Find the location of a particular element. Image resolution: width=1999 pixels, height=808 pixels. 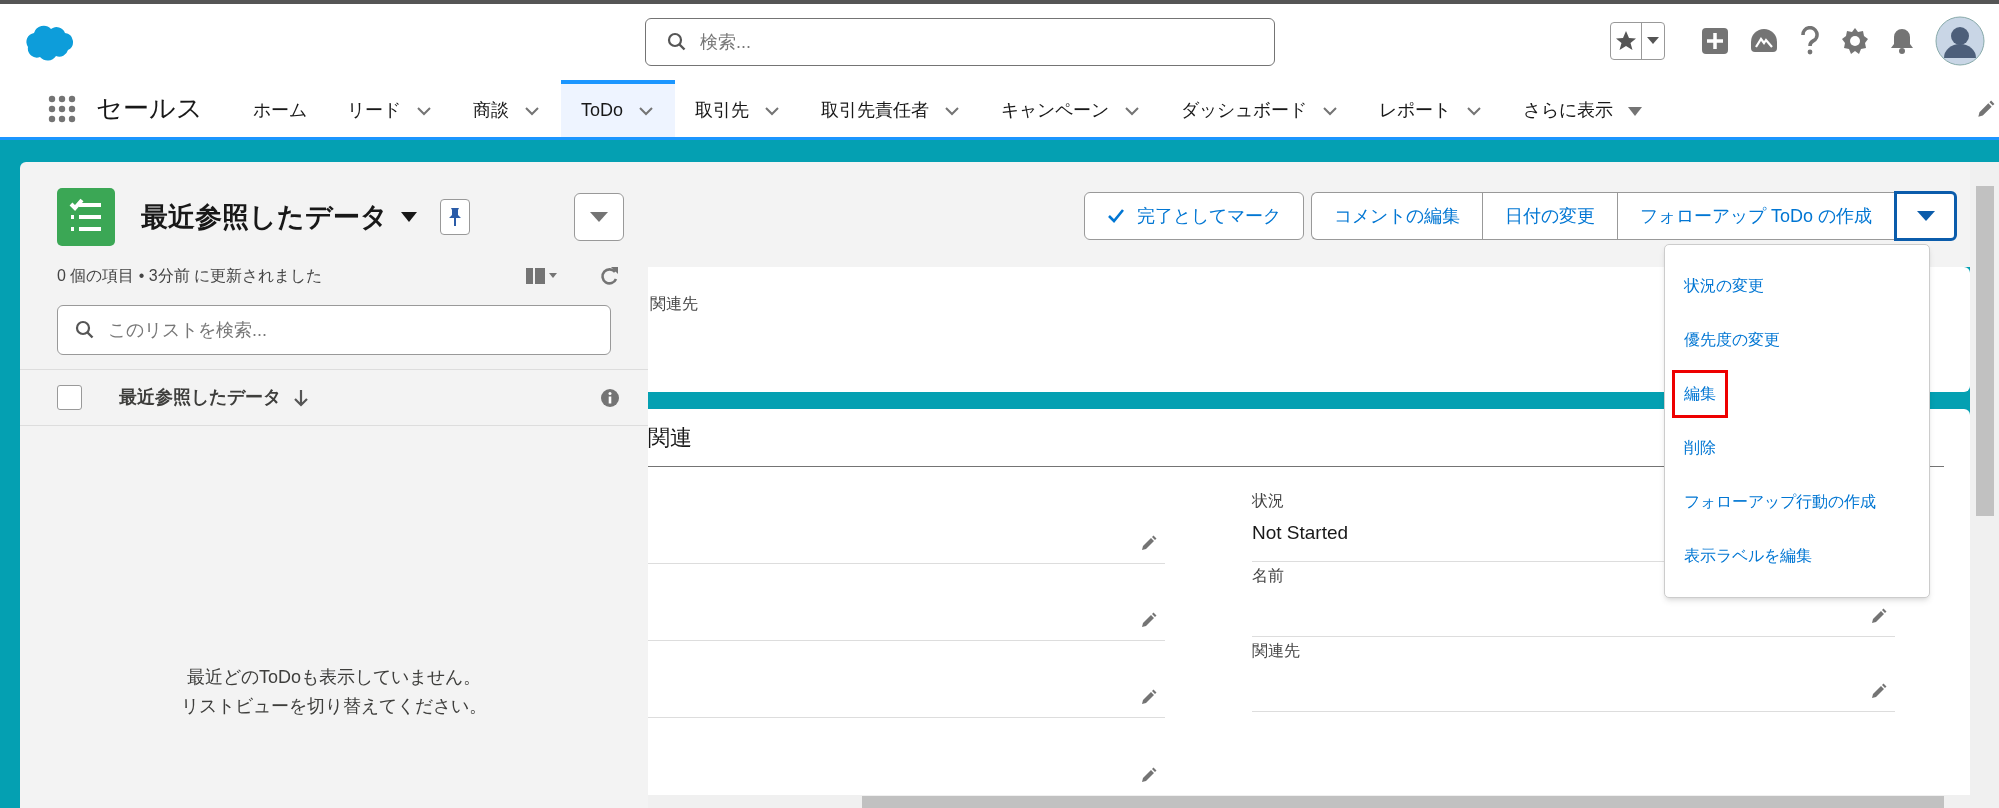

plus-icon is located at coordinates (1715, 41).